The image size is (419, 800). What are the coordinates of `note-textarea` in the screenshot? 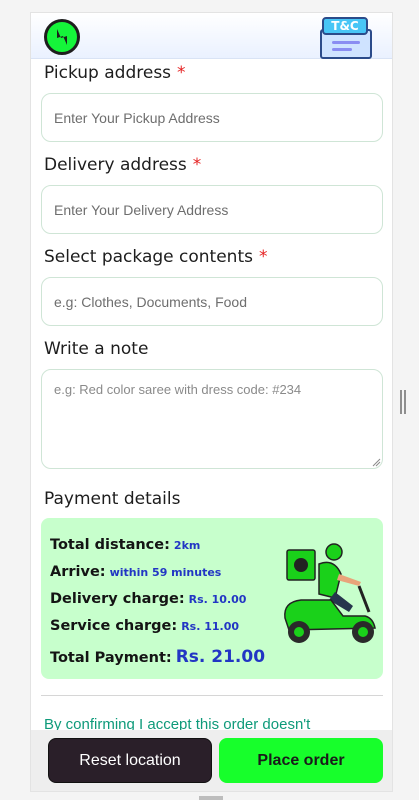 It's located at (212, 419).